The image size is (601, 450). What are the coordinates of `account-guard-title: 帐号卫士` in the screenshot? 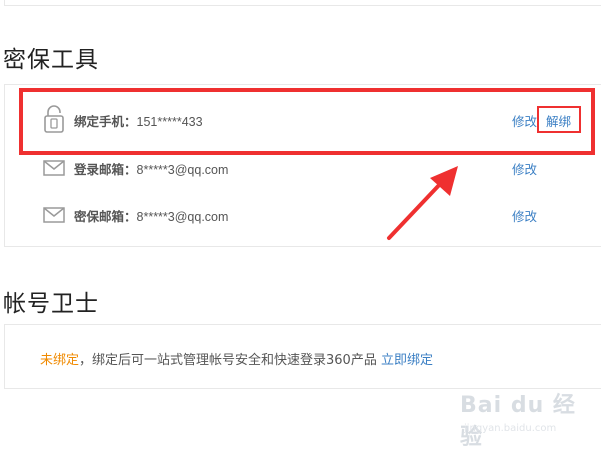 It's located at (51, 304).